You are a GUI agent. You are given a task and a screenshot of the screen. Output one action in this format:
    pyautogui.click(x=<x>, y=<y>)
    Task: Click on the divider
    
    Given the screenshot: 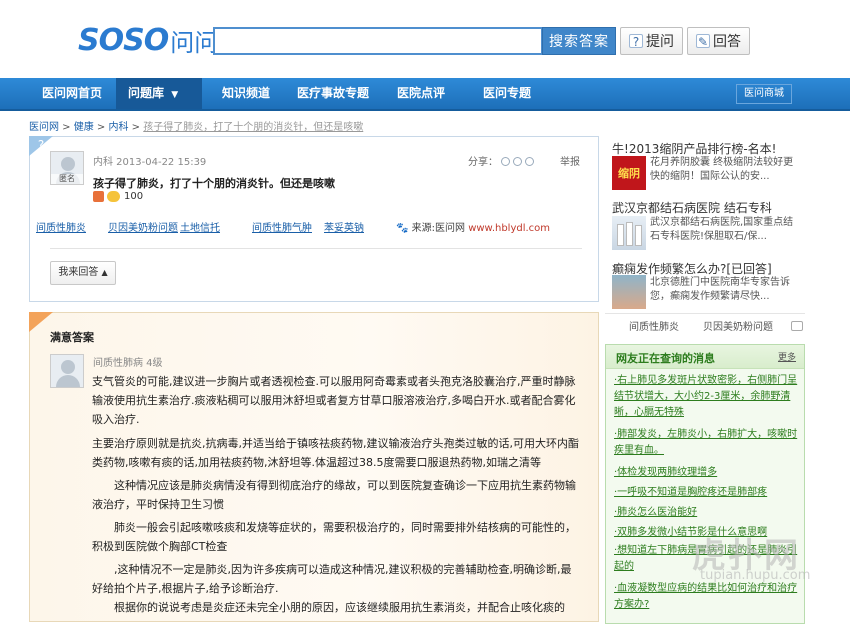 What is the action you would take?
    pyautogui.click(x=316, y=248)
    